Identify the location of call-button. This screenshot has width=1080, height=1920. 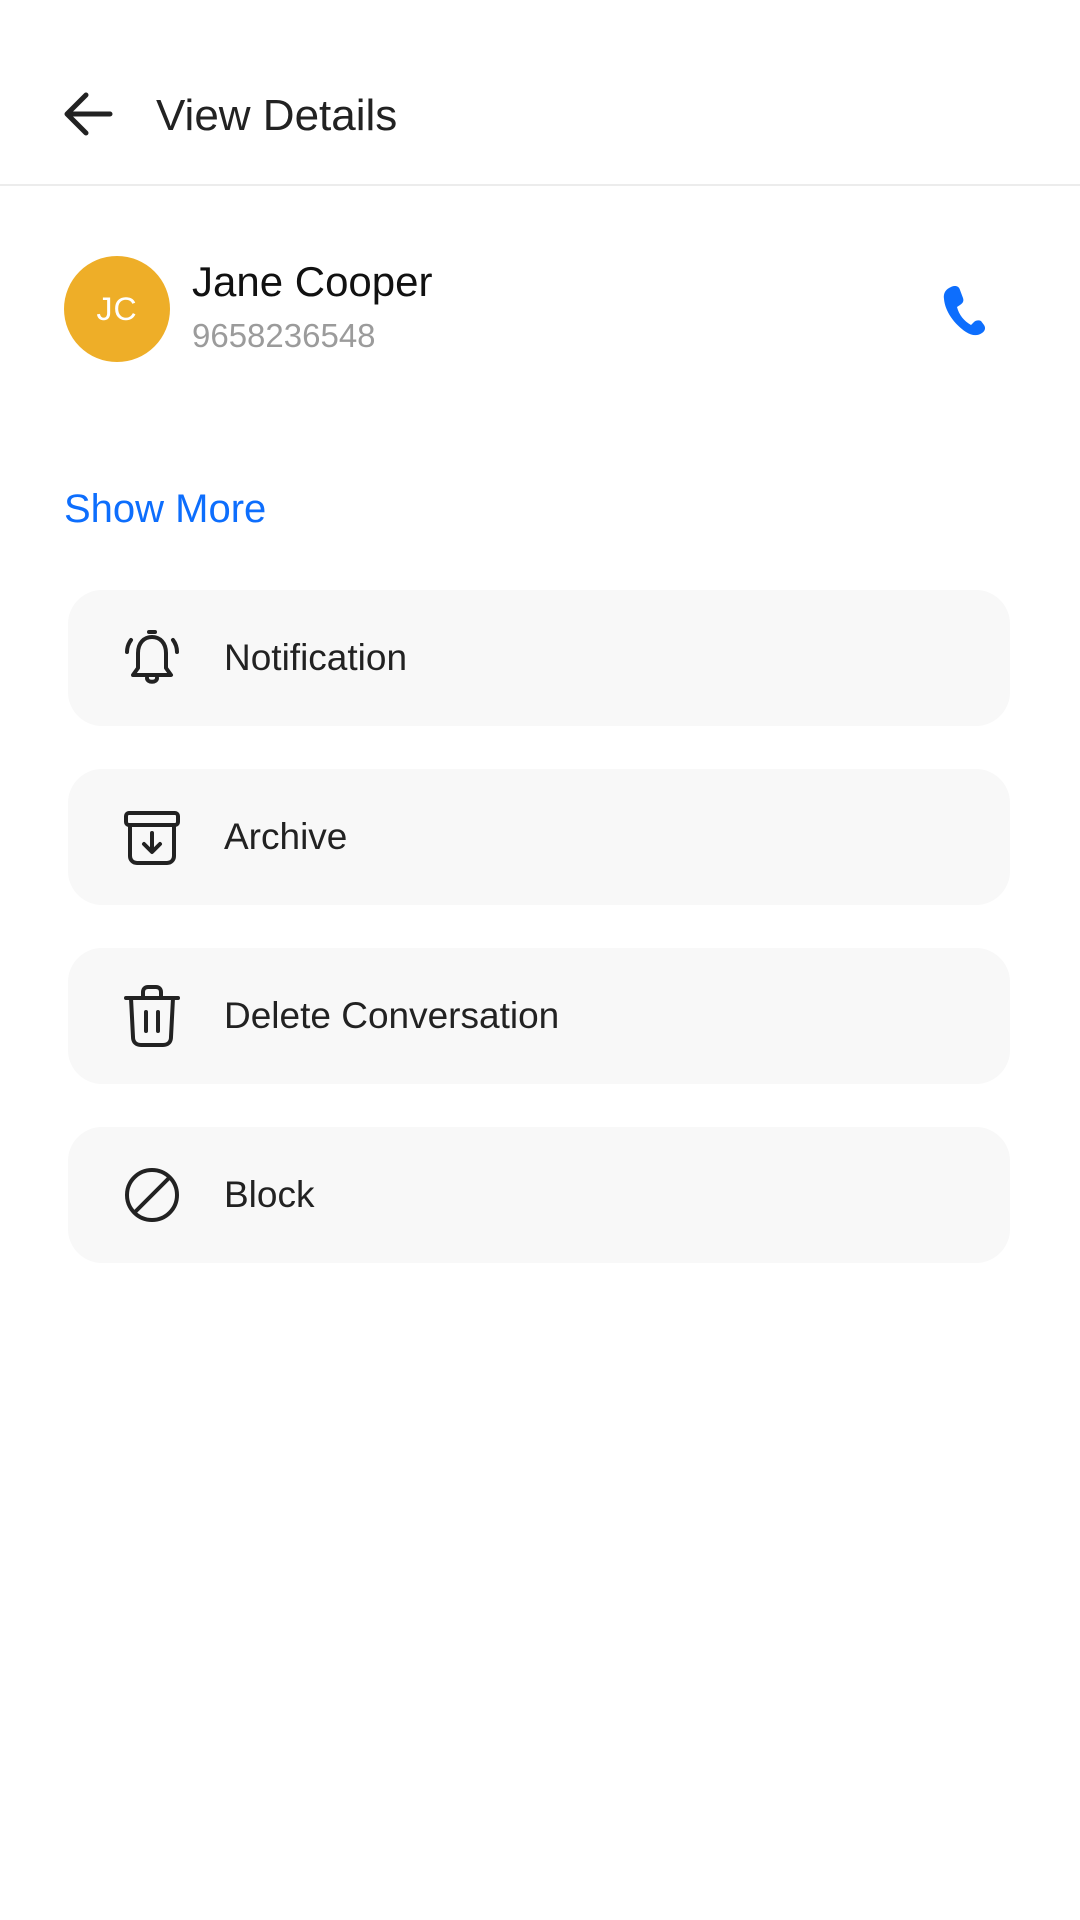
(964, 310).